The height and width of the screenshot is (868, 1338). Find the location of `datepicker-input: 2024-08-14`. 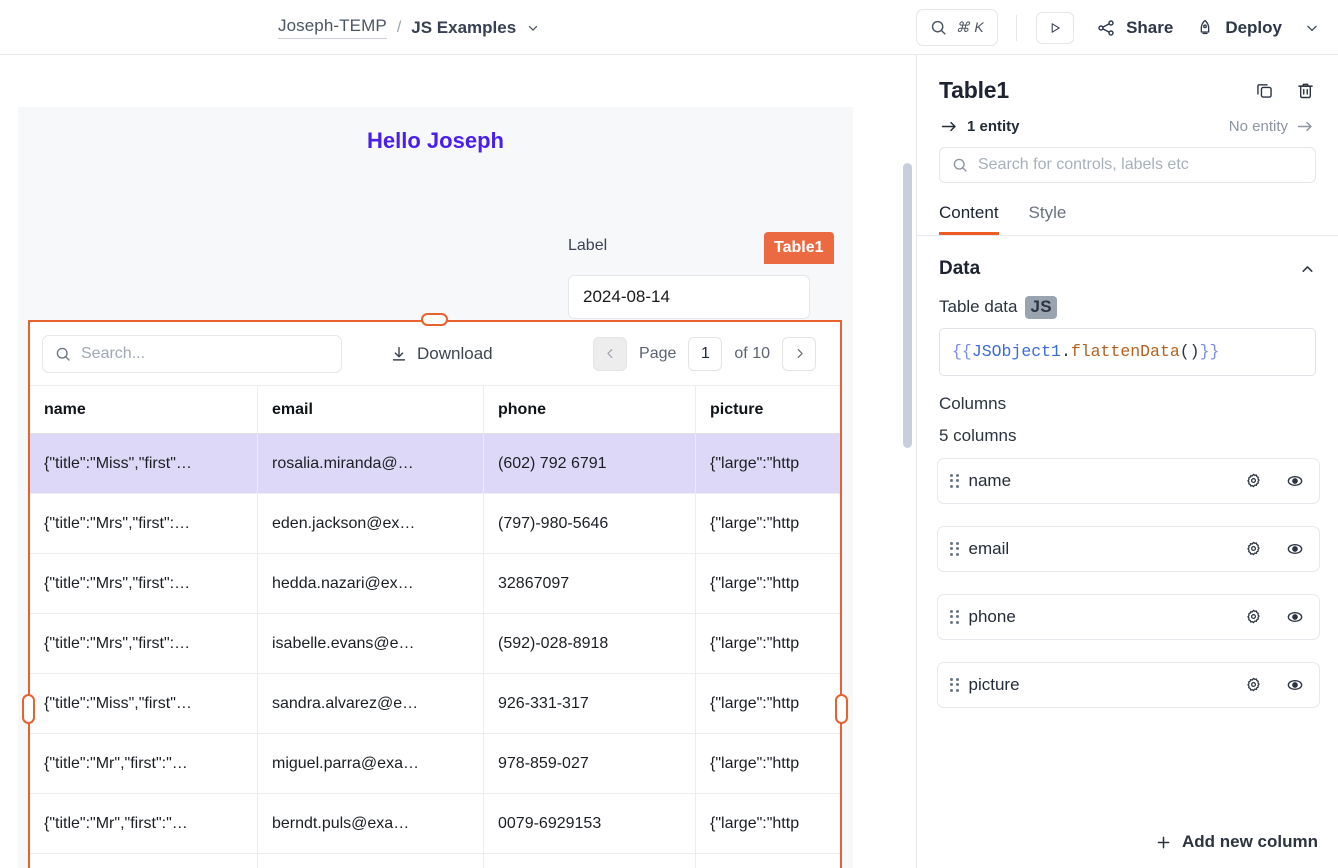

datepicker-input: 2024-08-14 is located at coordinates (689, 297).